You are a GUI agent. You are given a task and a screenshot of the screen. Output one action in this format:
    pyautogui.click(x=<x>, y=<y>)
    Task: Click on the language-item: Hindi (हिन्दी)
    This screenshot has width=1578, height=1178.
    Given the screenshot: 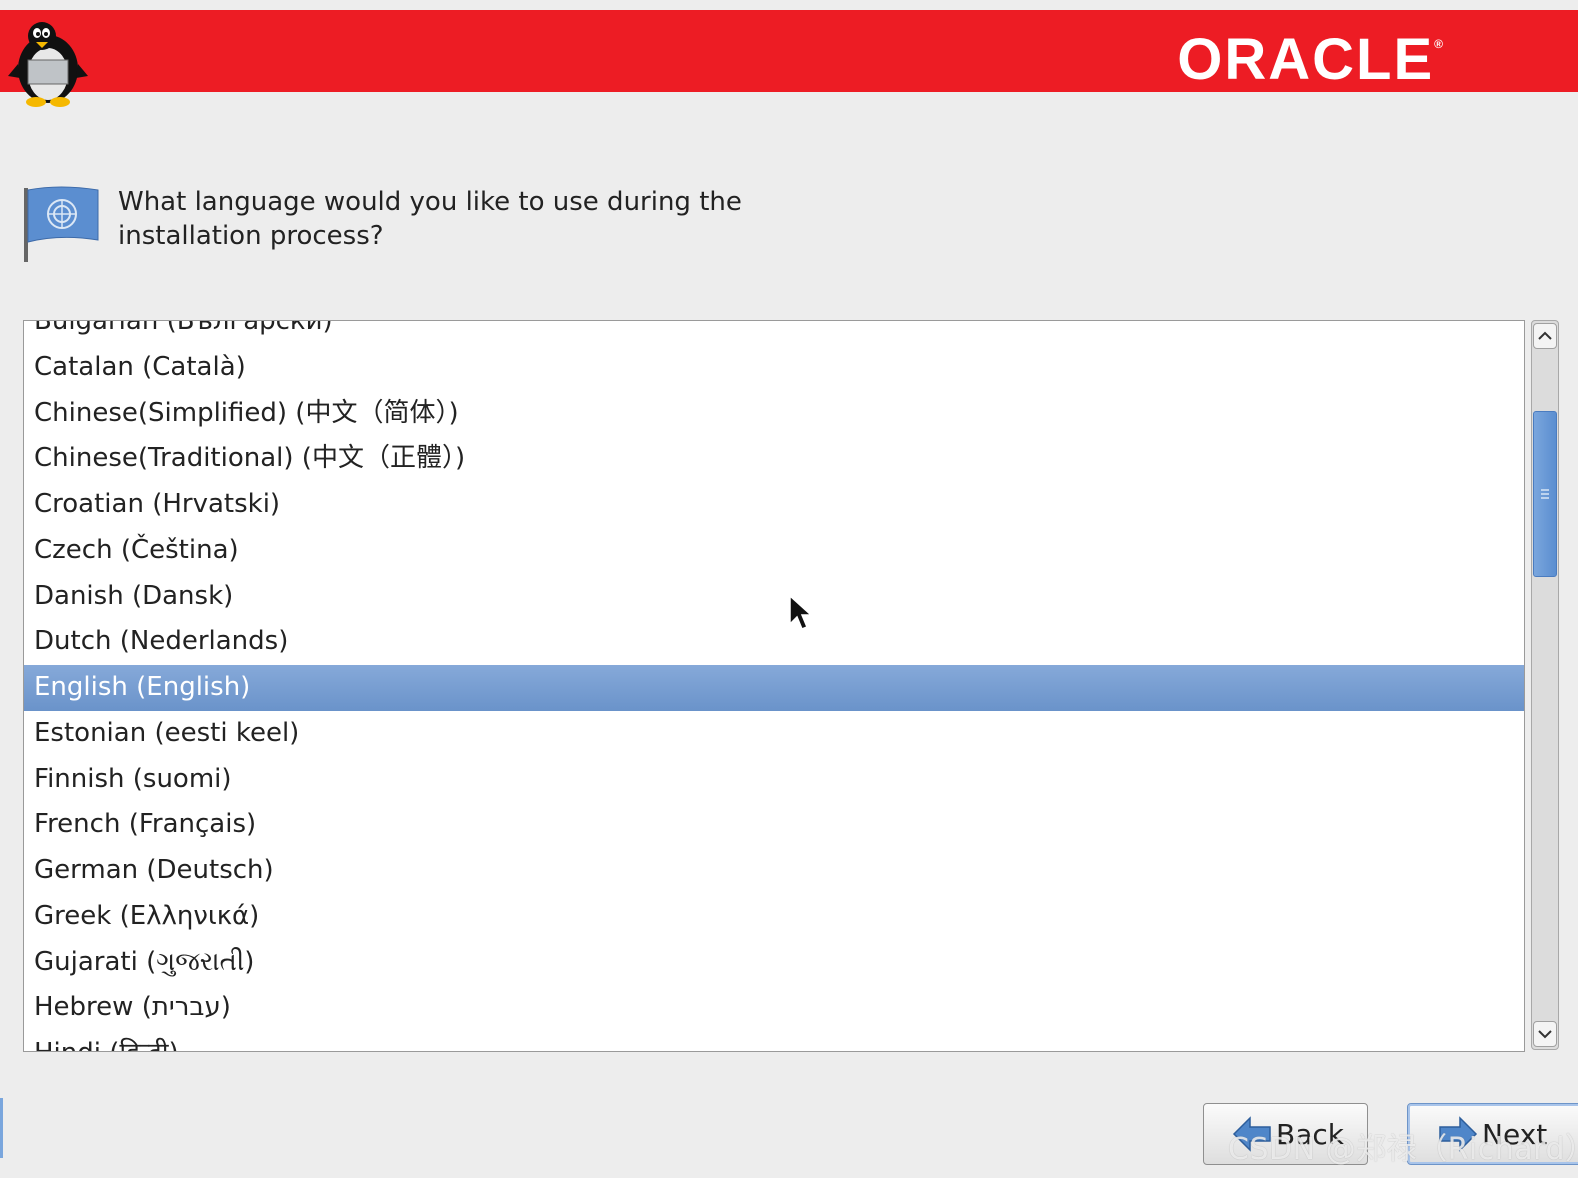 What is the action you would take?
    pyautogui.click(x=774, y=1041)
    